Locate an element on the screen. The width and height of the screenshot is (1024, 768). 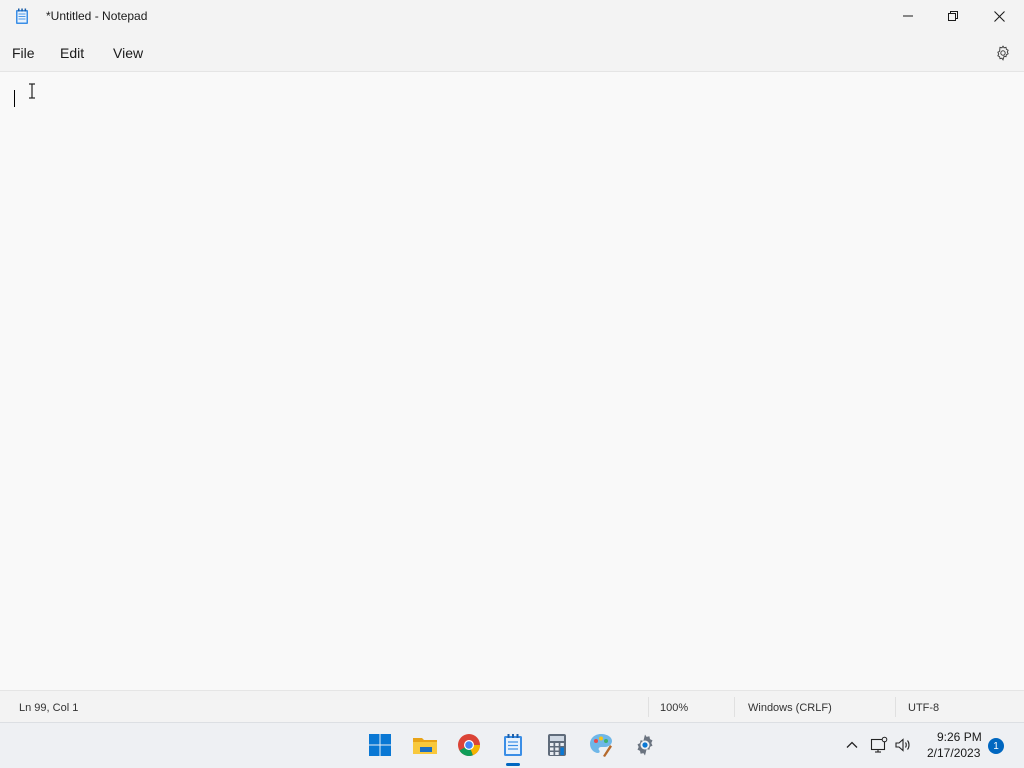
calculator-icon is located at coordinates (557, 745).